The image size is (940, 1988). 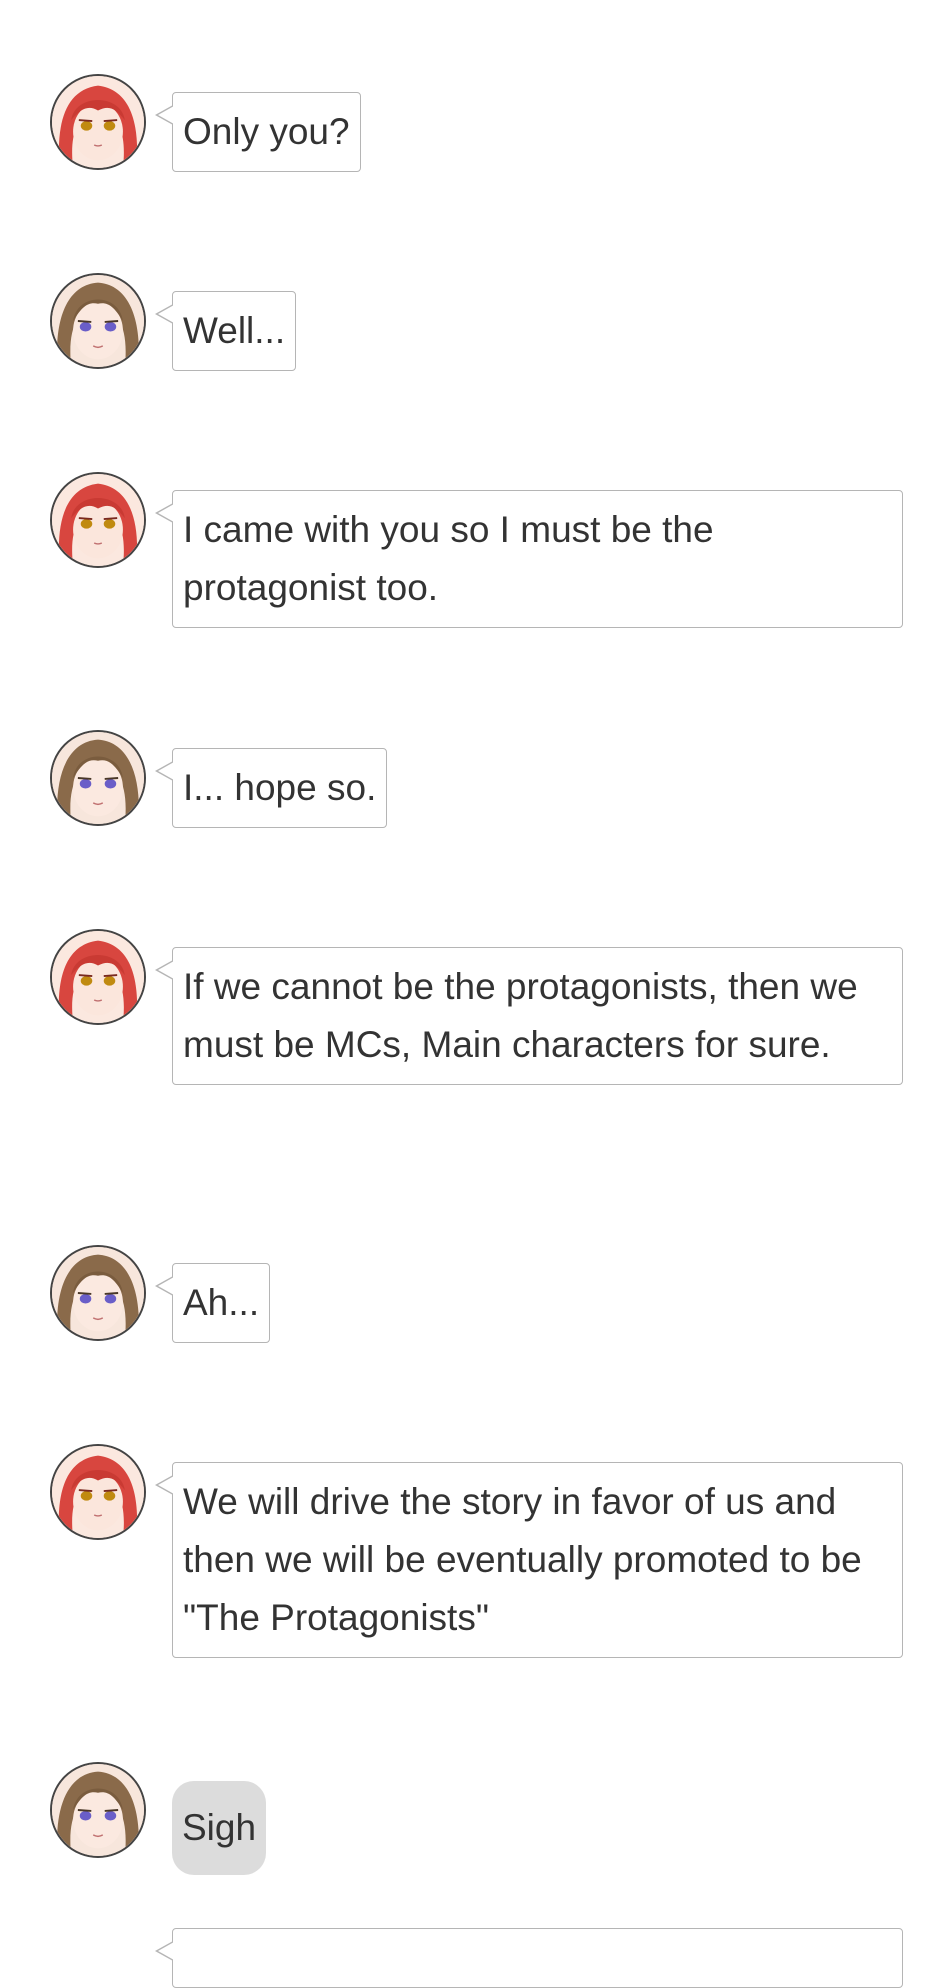 What do you see at coordinates (529, 1958) in the screenshot?
I see `speech-bubble` at bounding box center [529, 1958].